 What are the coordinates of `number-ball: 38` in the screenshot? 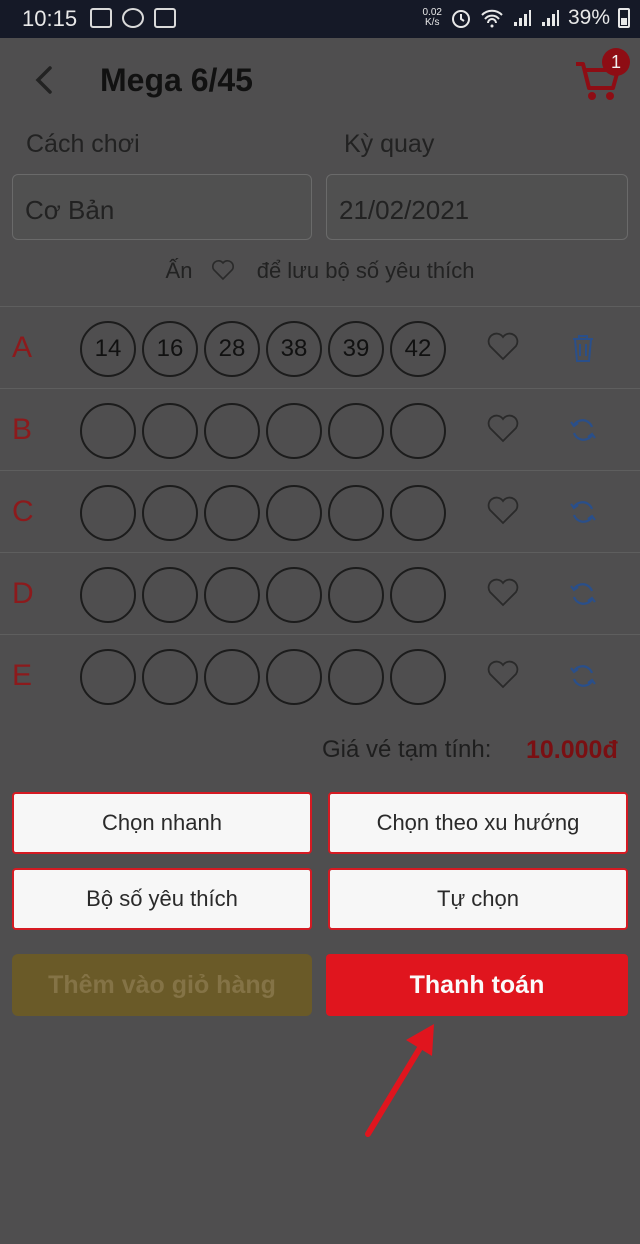 It's located at (294, 349).